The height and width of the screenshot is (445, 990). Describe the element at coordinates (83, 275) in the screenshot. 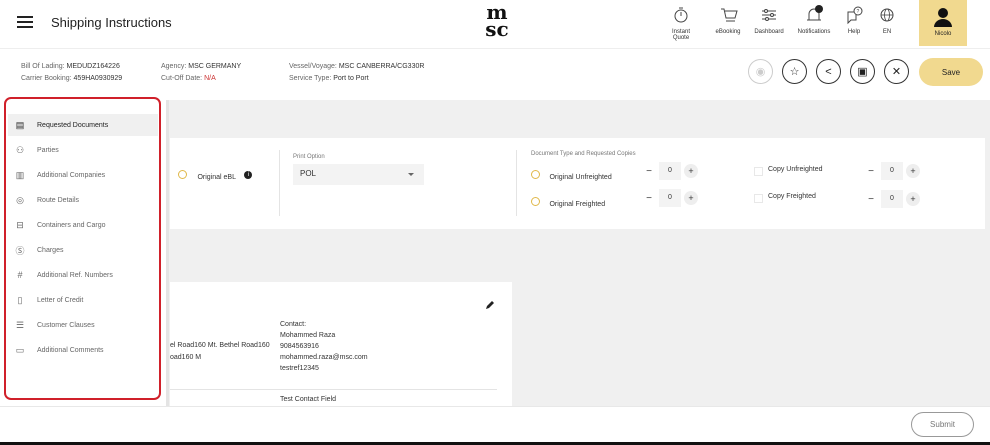

I see `sidebar-item-additional-ref-numbers: # Additional Ref. Numbers` at that location.